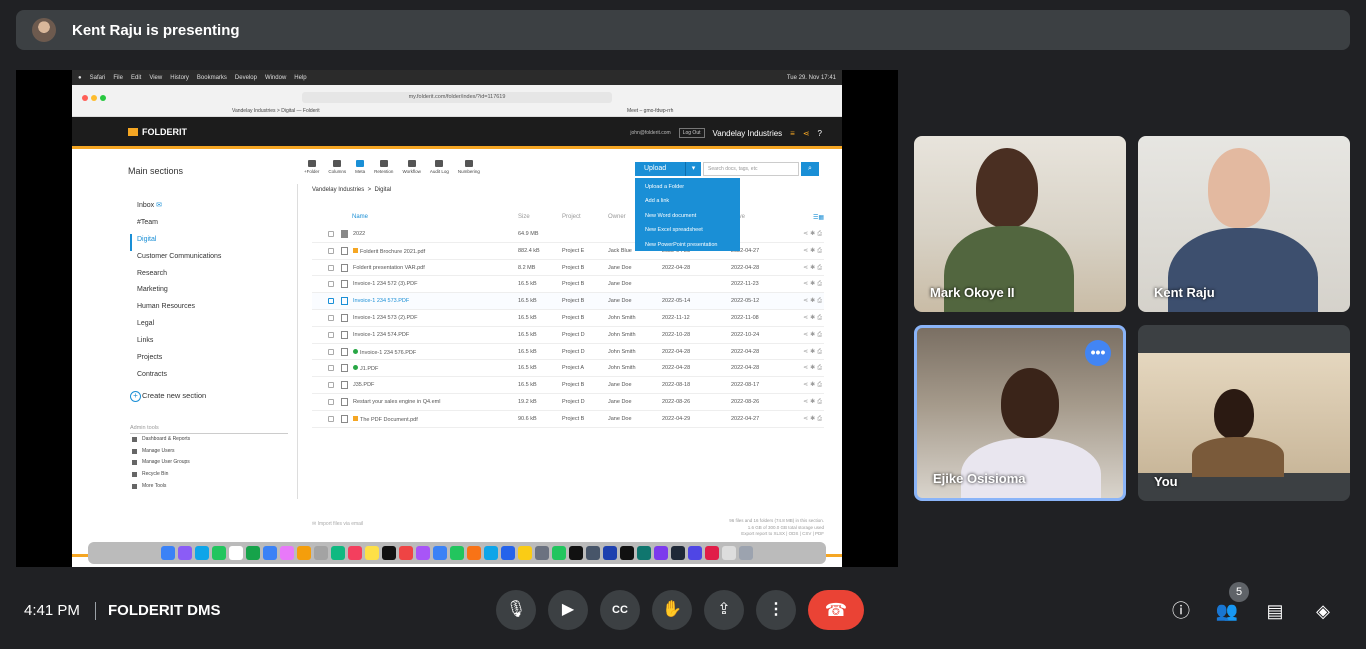 This screenshot has width=1366, height=649. What do you see at coordinates (275, 77) in the screenshot?
I see `mac-menu-item: Window` at bounding box center [275, 77].